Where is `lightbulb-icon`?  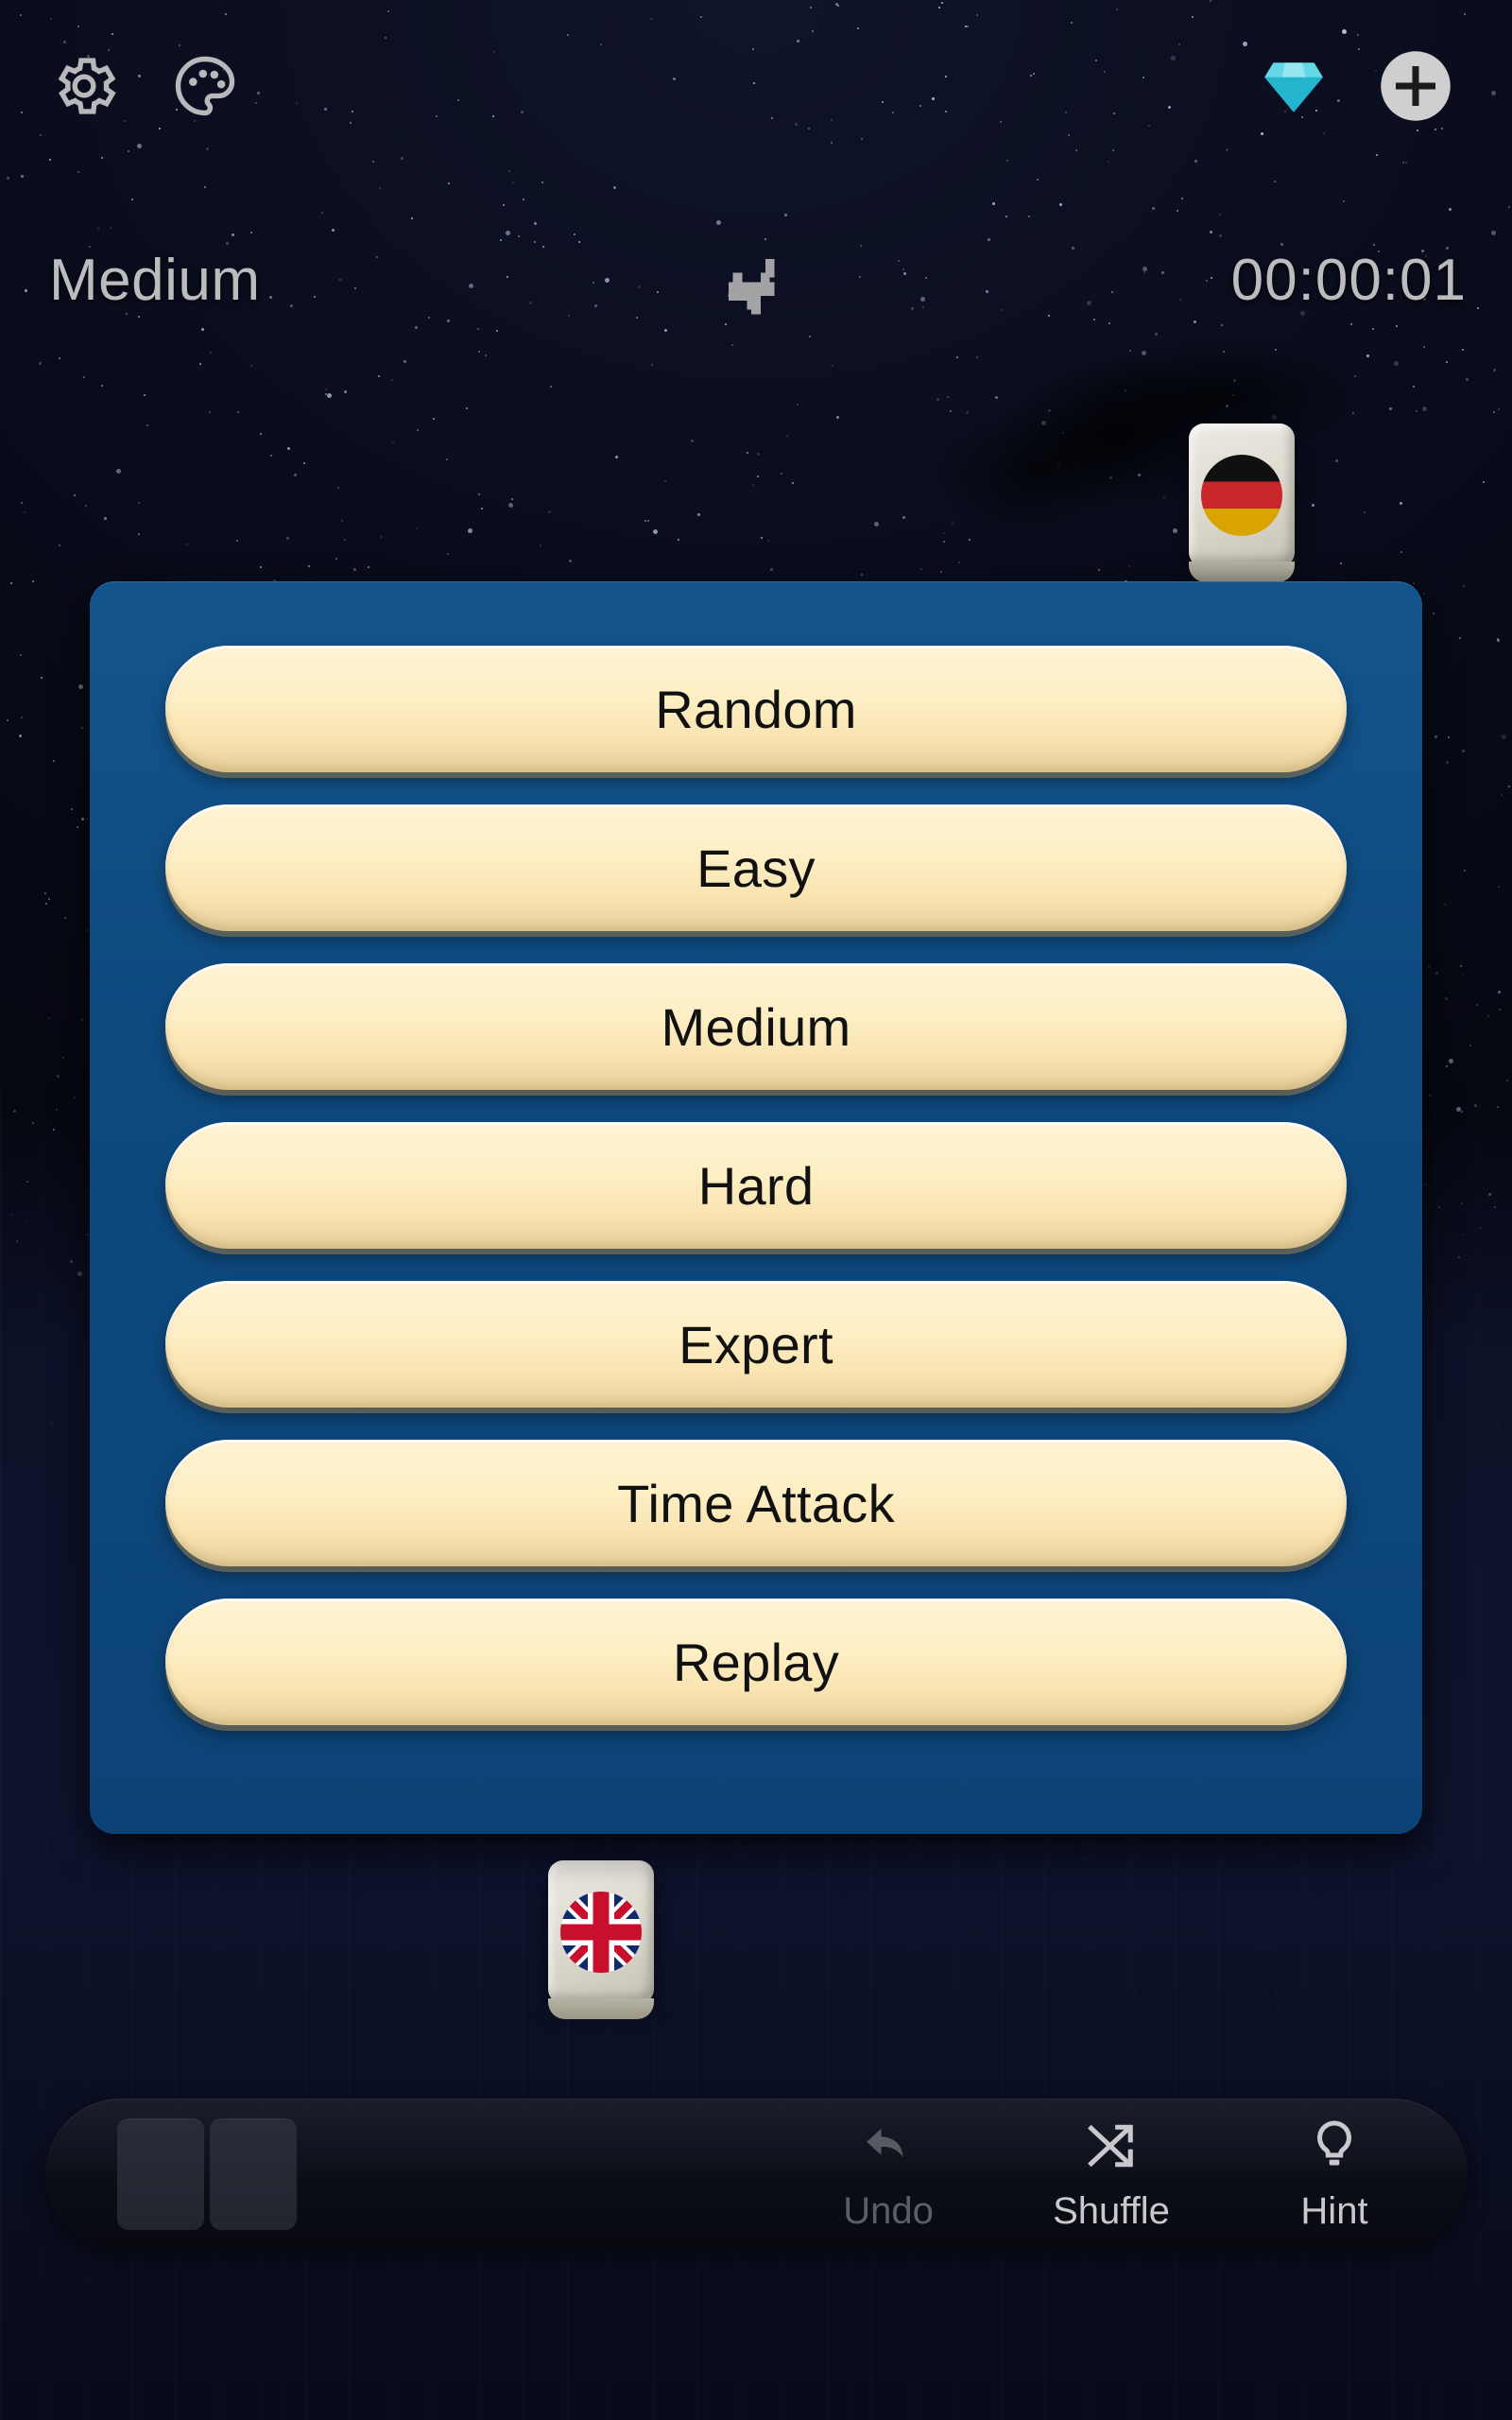
lightbulb-icon is located at coordinates (1334, 2148).